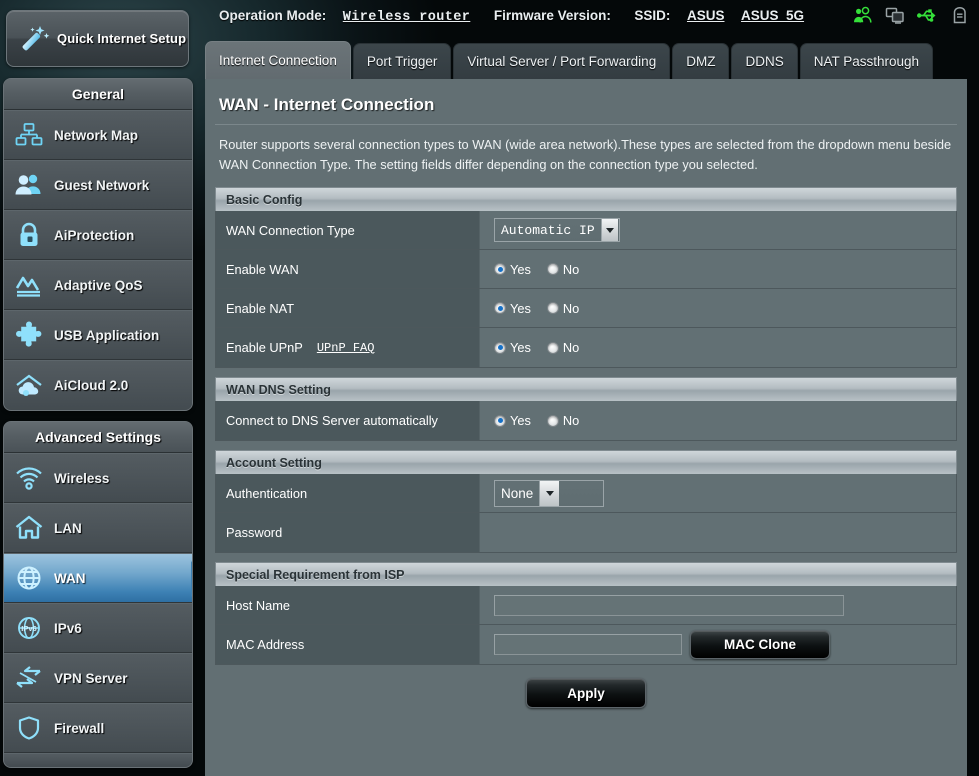  I want to click on sidebar-item-aicloud: AiCloud 2.0, so click(98, 385).